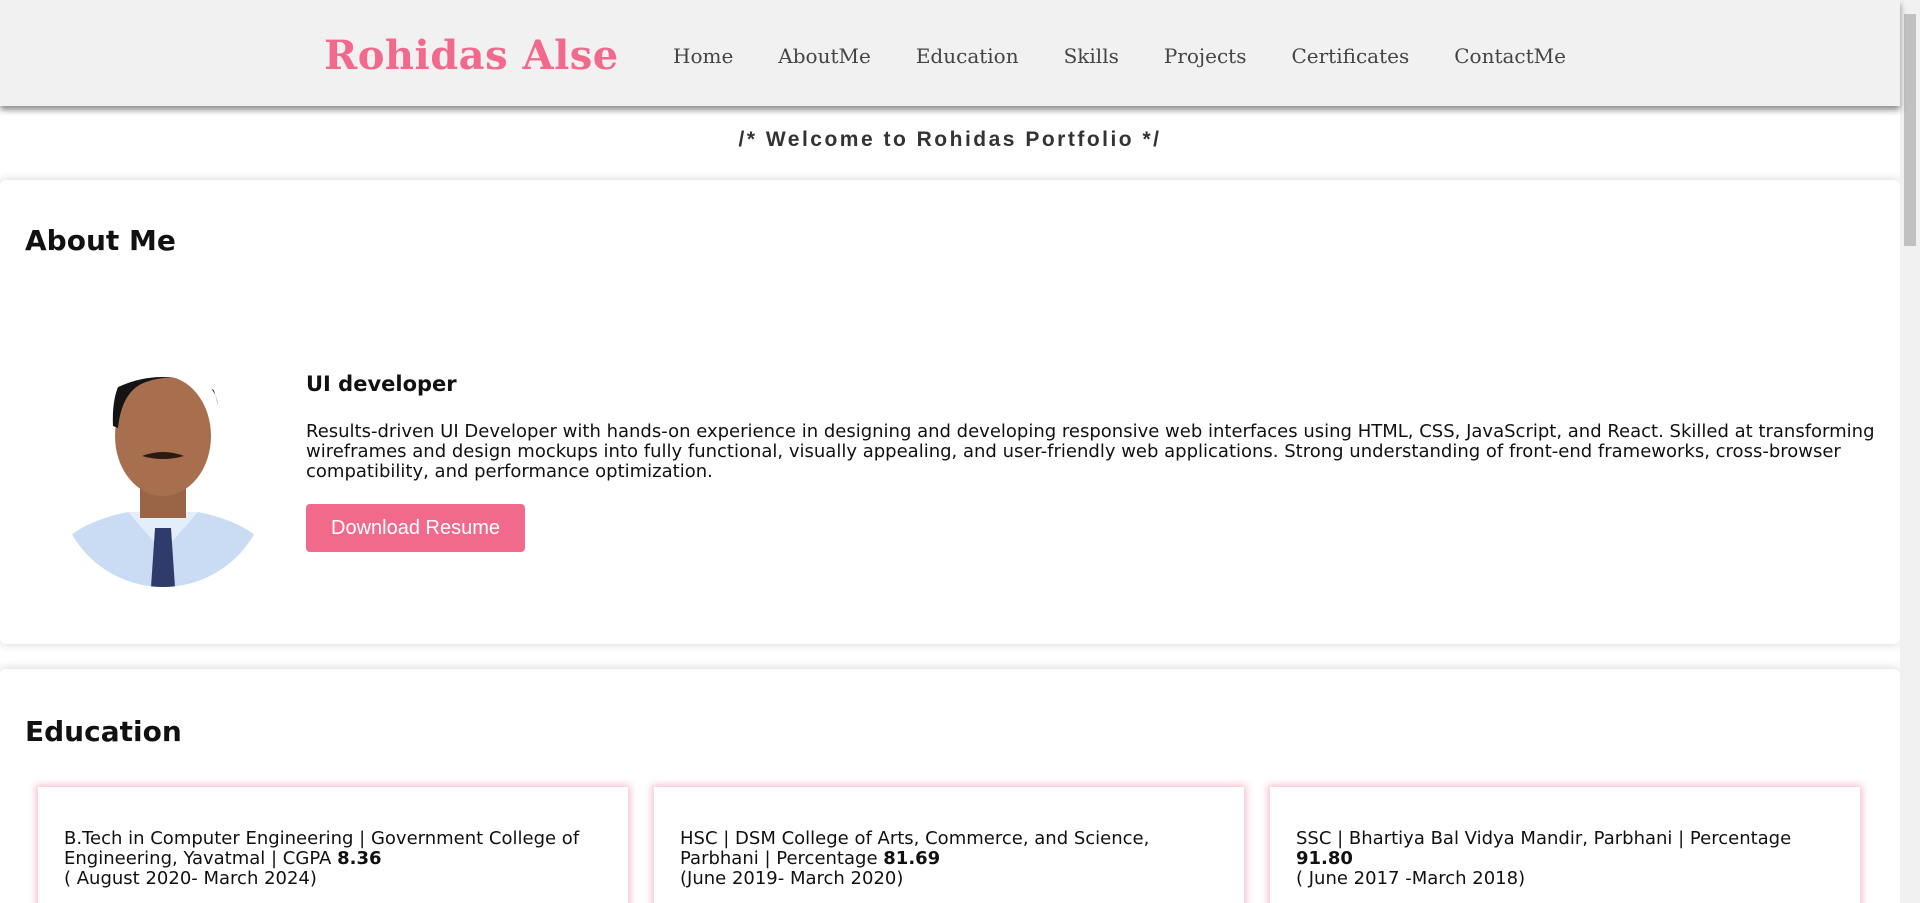  I want to click on role-heading: UI developer, so click(381, 384).